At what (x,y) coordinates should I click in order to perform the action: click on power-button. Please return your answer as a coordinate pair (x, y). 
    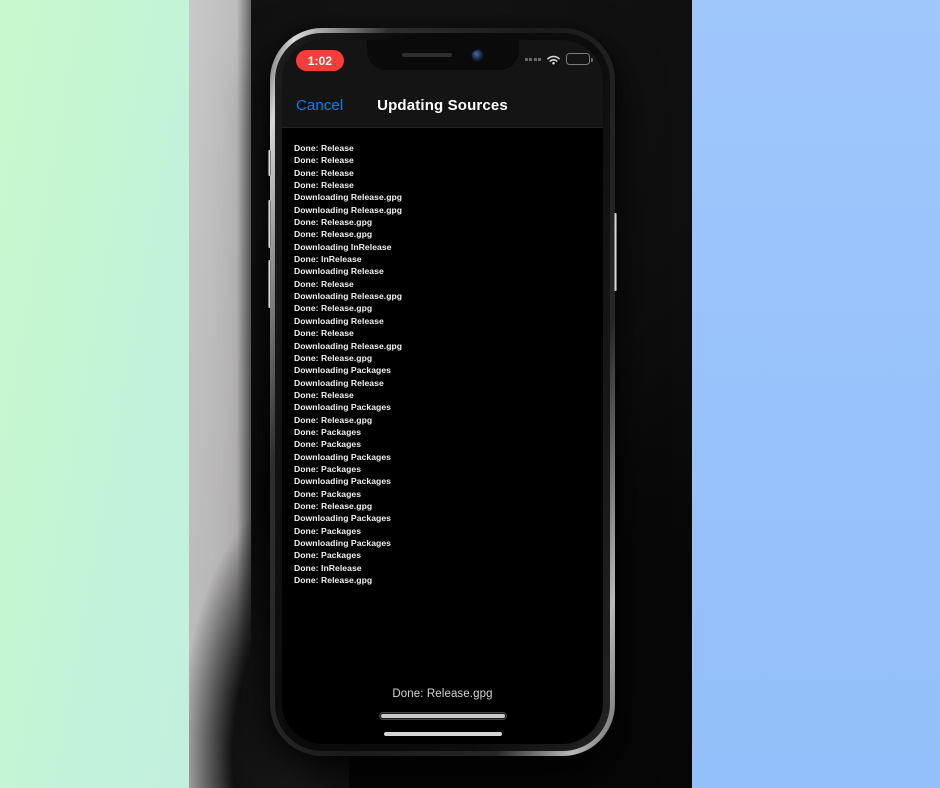
    Looking at the image, I should click on (615, 252).